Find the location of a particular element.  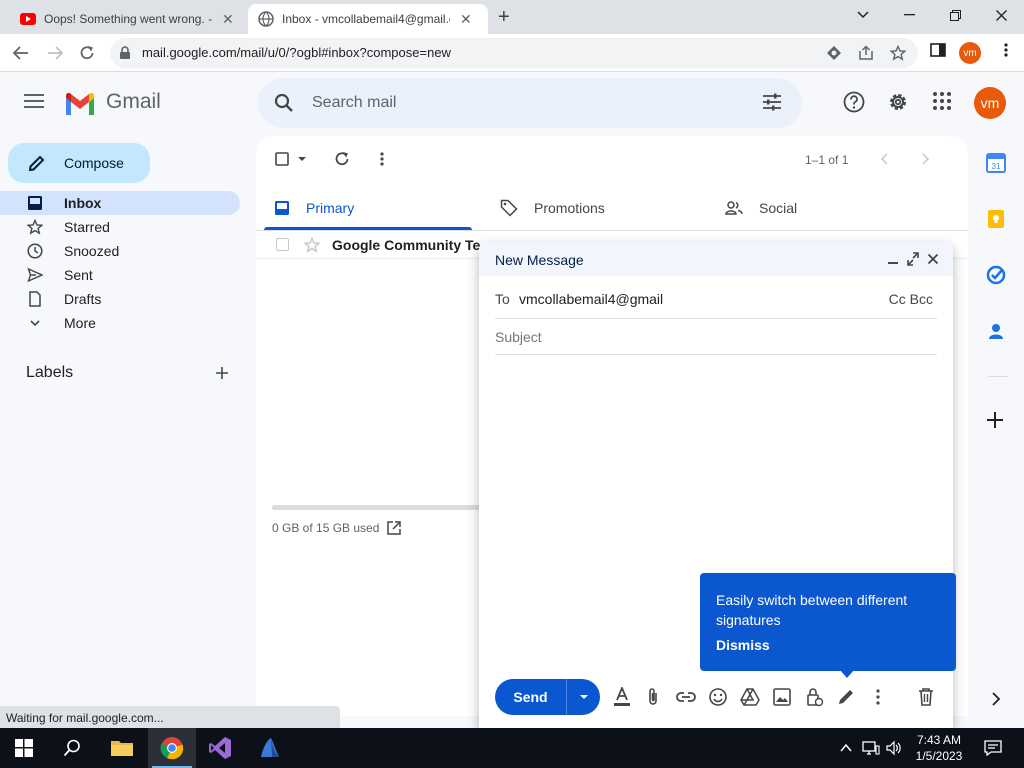

sidebar-item-drafts: Drafts is located at coordinates (120, 299).